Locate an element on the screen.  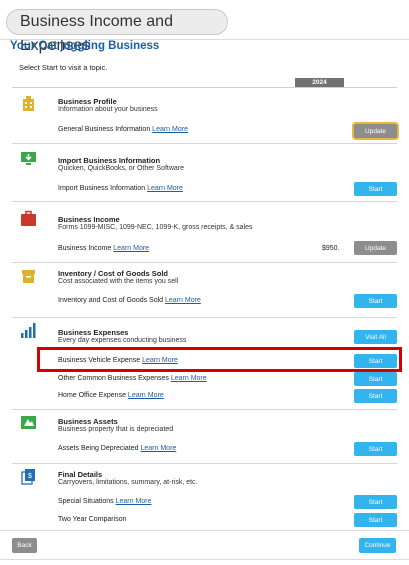
documents-icon: $ is located at coordinates (28, 477).